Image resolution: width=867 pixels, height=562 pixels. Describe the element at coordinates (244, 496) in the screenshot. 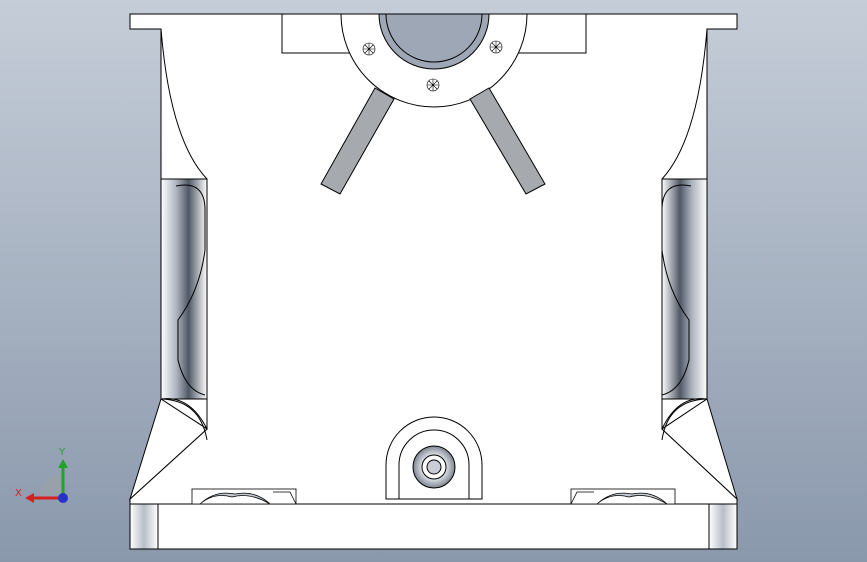

I see `bottom-channel-left` at that location.